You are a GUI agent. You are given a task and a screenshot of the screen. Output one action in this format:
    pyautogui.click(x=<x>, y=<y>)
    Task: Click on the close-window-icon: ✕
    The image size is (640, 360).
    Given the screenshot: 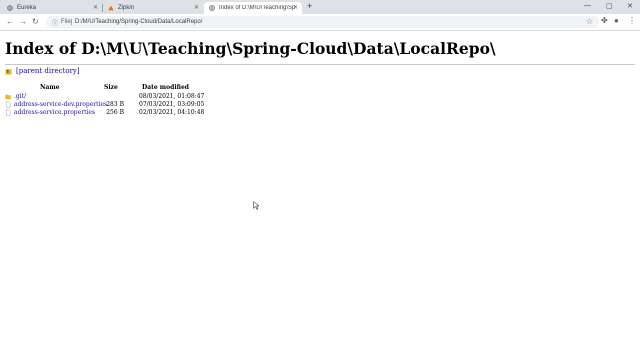 What is the action you would take?
    pyautogui.click(x=630, y=6)
    